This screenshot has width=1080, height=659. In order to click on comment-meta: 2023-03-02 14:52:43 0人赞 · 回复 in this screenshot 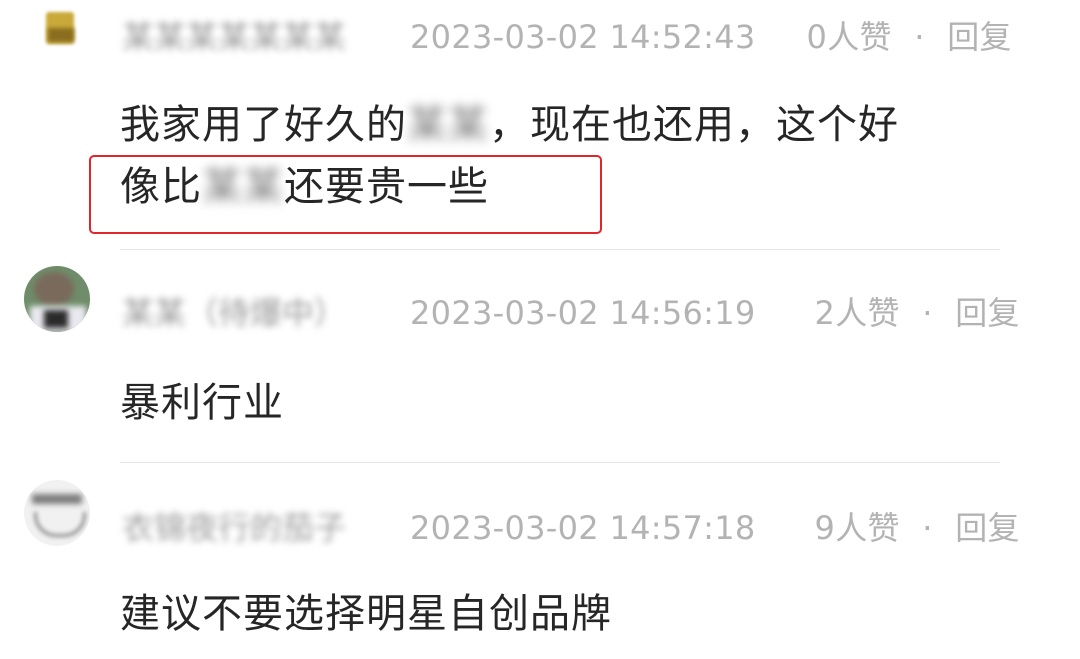, I will do `click(711, 35)`.